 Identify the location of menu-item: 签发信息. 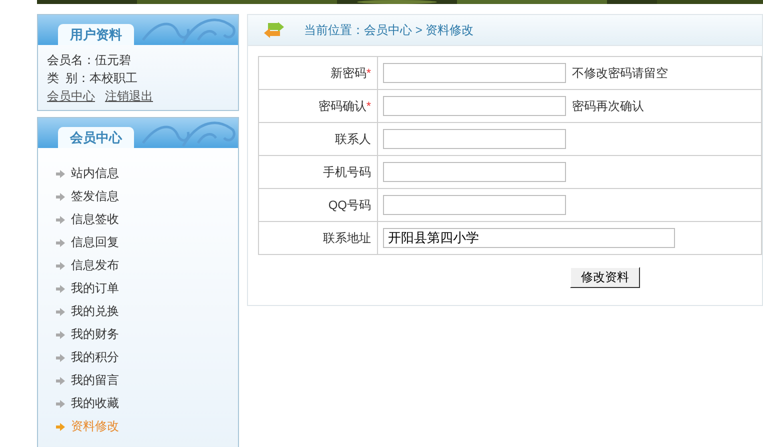
(95, 196).